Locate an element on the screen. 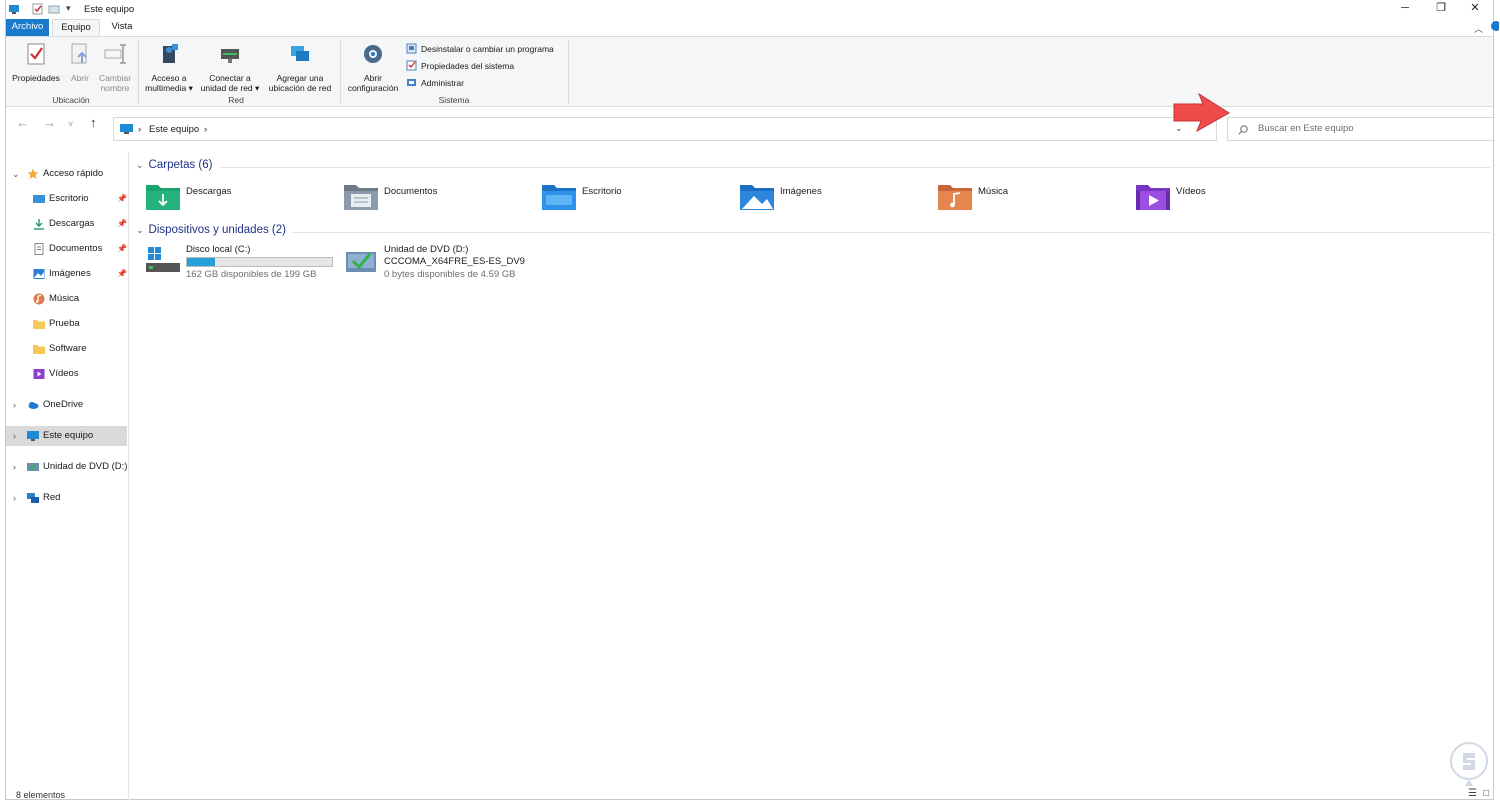 The width and height of the screenshot is (1500, 801). music-folder-icon is located at coordinates (955, 197).